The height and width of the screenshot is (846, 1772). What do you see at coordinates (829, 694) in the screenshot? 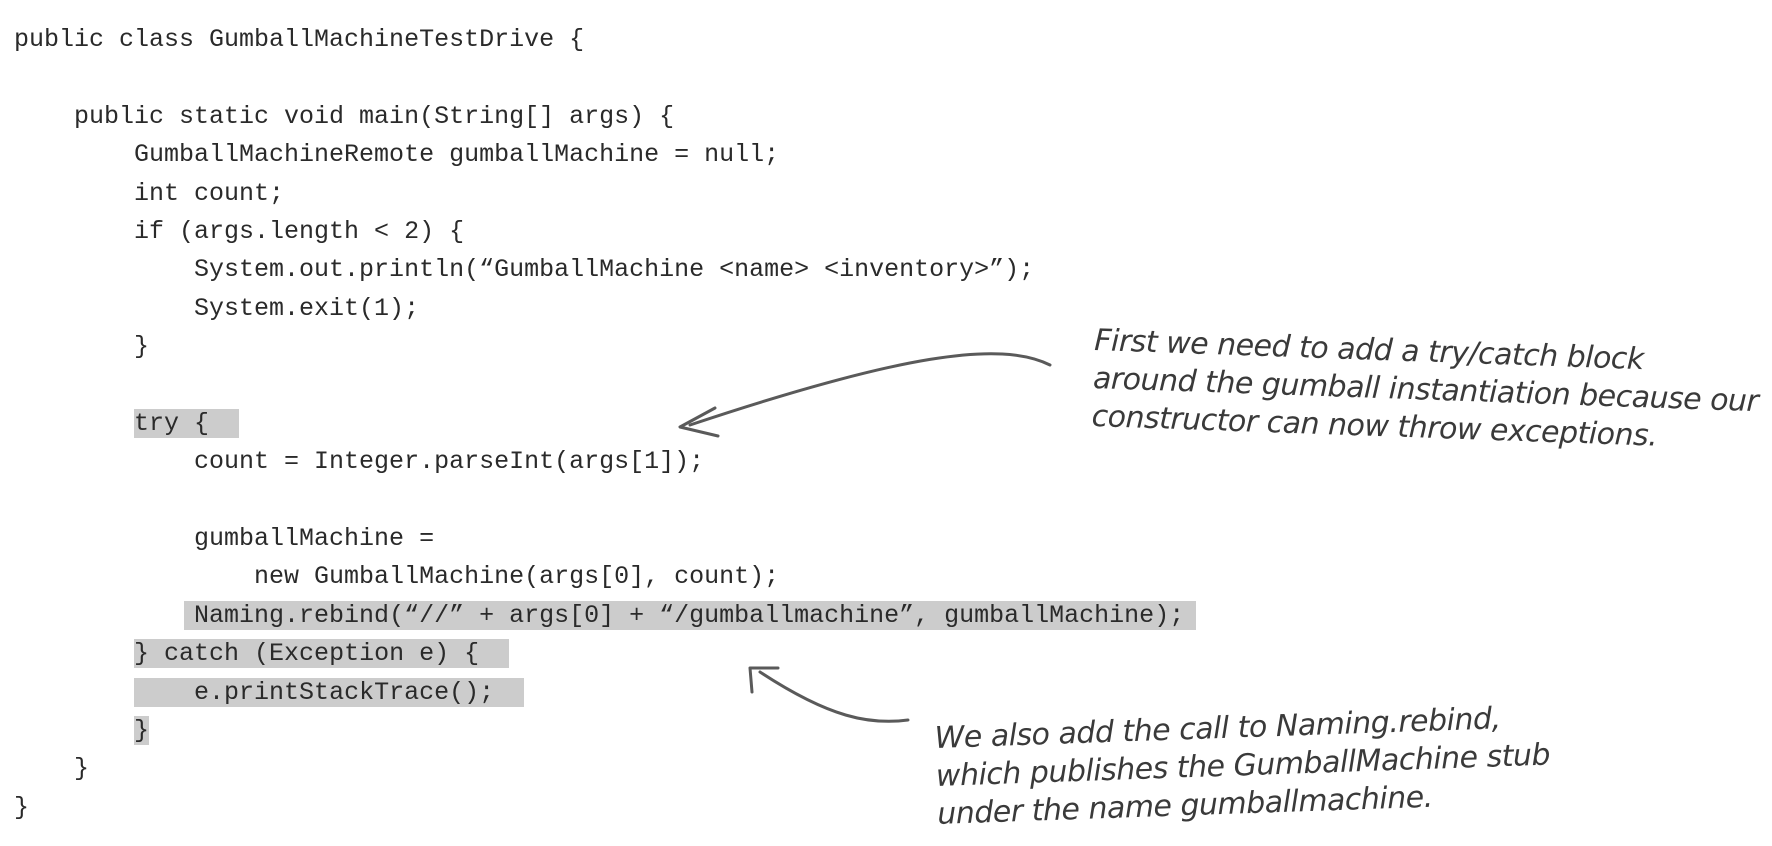
I see `arrow-to-rebind` at bounding box center [829, 694].